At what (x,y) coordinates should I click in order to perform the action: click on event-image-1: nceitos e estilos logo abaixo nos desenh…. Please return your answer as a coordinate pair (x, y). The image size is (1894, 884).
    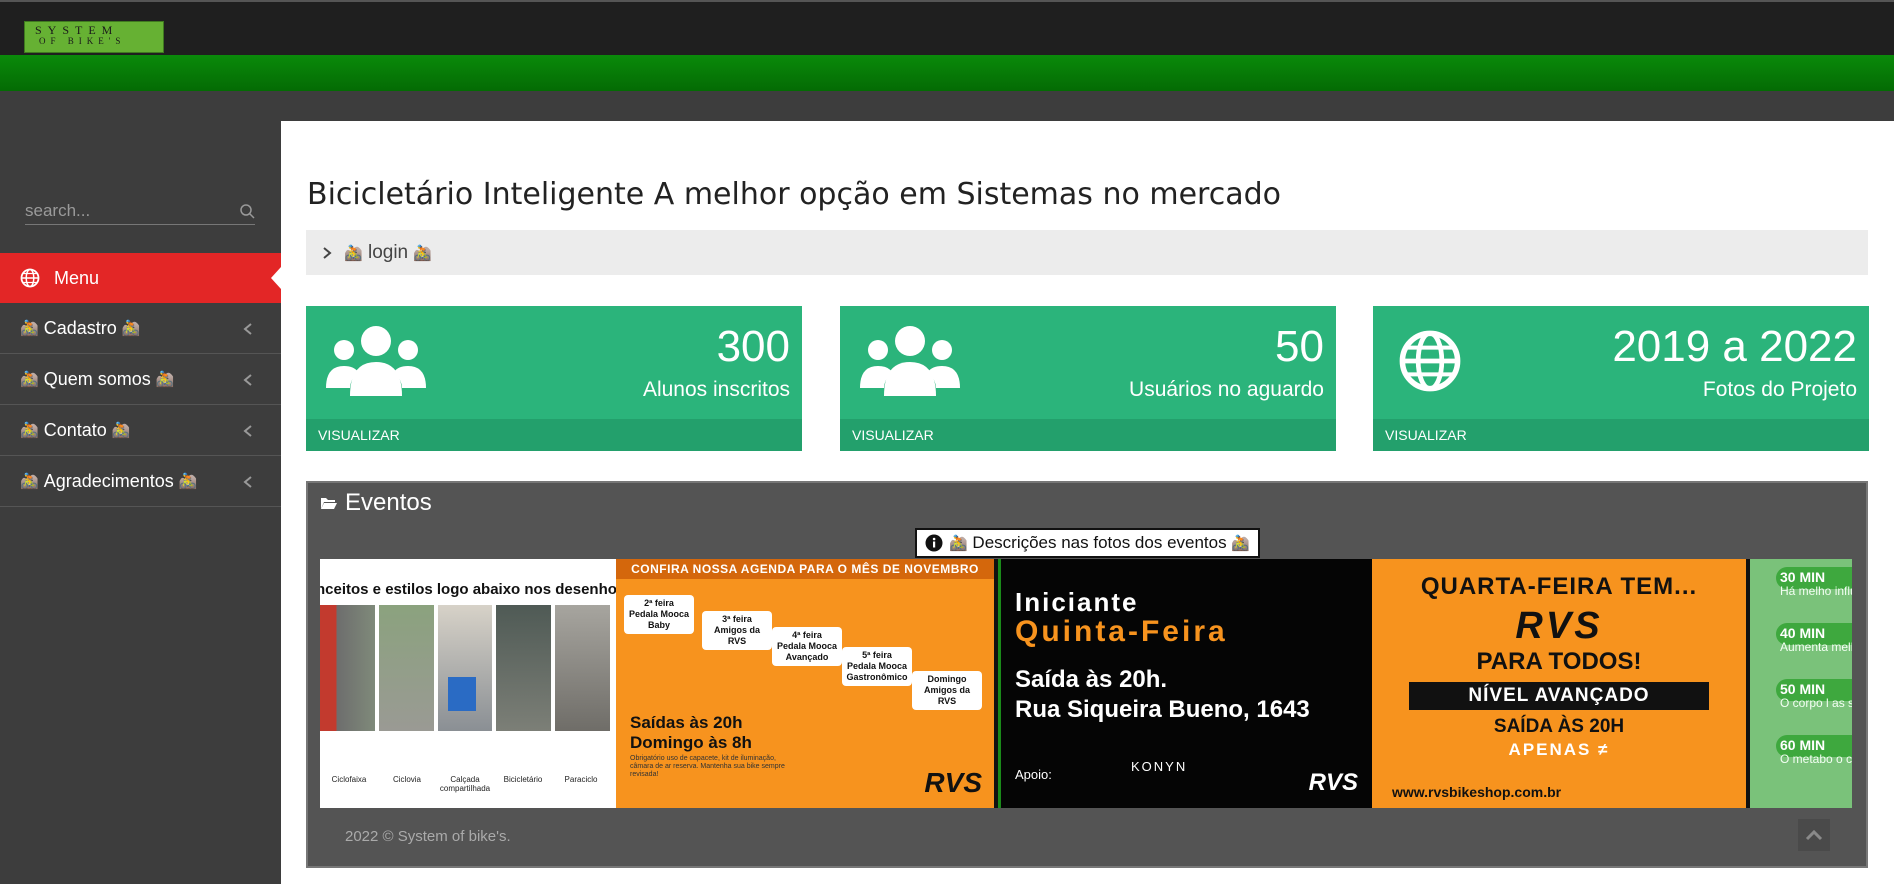
    Looking at the image, I should click on (468, 683).